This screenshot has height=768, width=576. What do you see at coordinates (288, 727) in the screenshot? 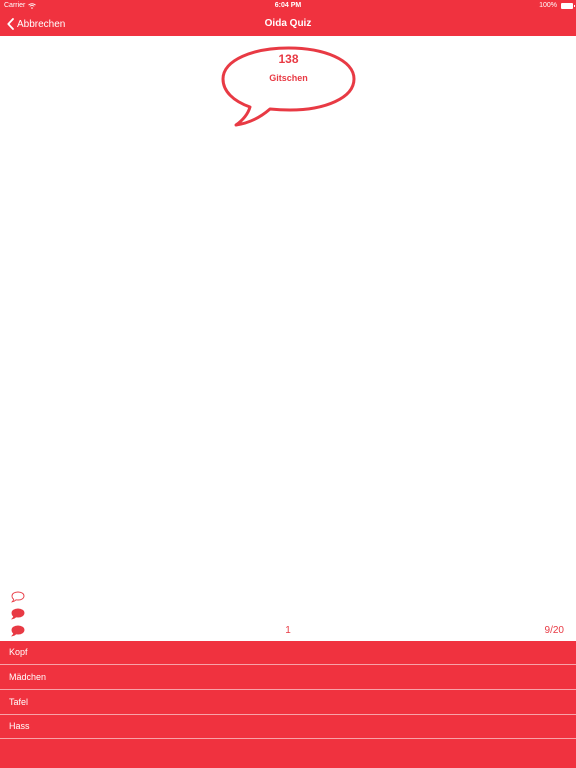
I see `answer-option-4: Hass` at bounding box center [288, 727].